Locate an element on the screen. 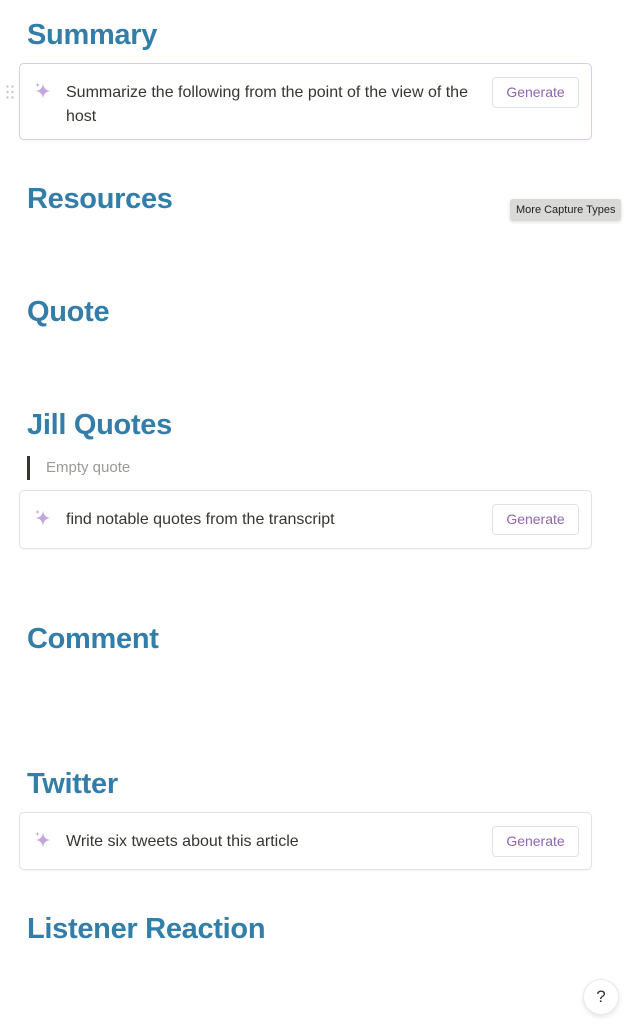 Image resolution: width=634 pixels, height=1028 pixels. heading-quote: Quote is located at coordinates (68, 312).